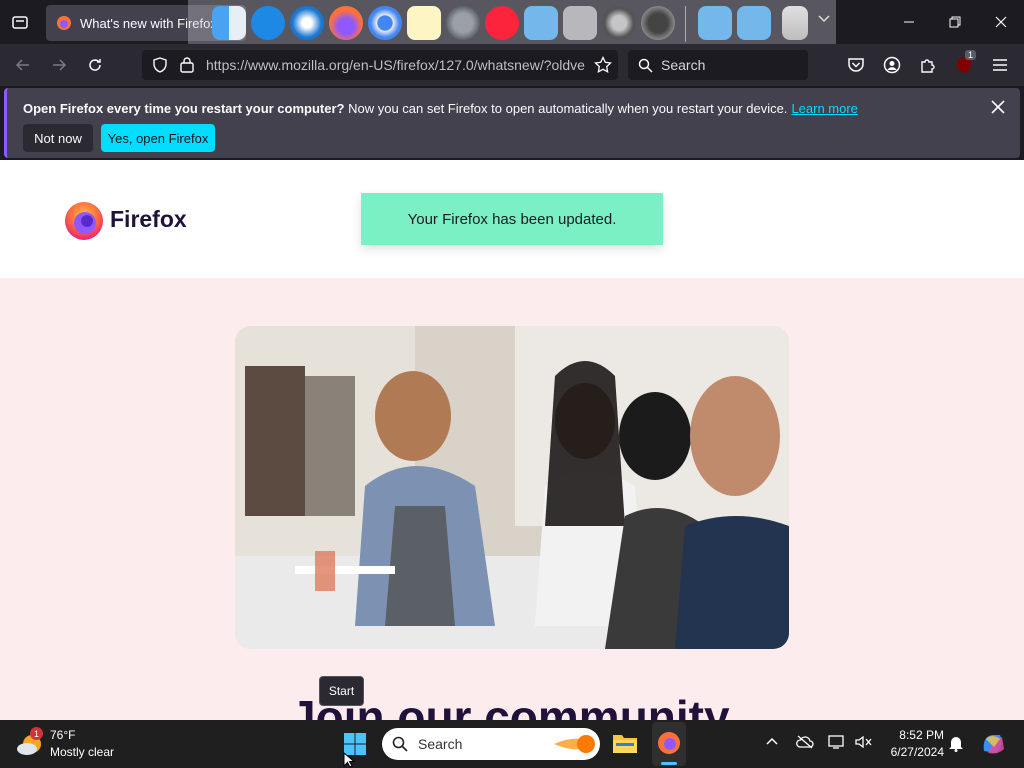  I want to click on weather-widget: 1 76°F Mostly clear, so click(86, 744).